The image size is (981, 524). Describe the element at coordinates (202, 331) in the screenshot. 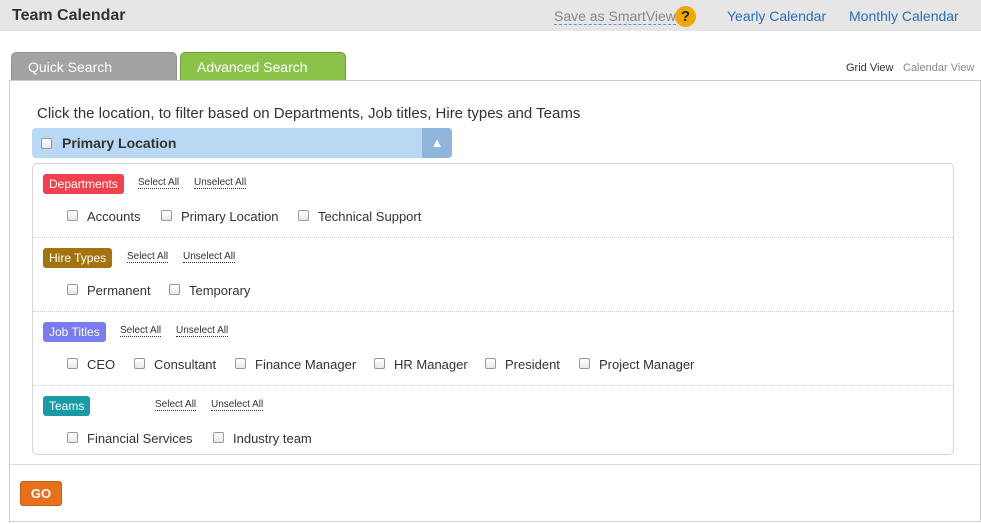

I see `job-titles-unselect-all: Unselect All` at that location.